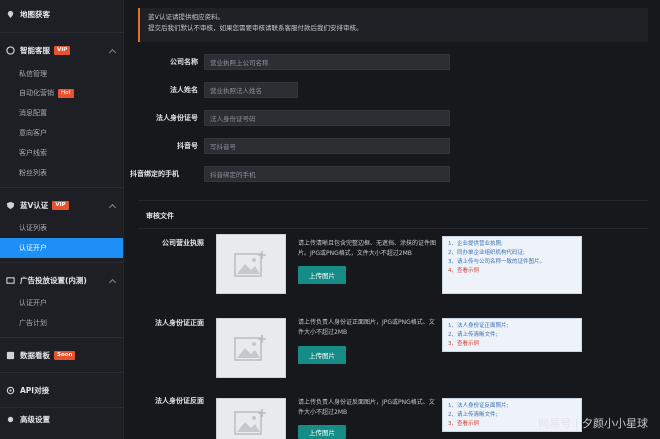 Image resolution: width=660 pixels, height=439 pixels. Describe the element at coordinates (34, 205) in the screenshot. I see `sidebar-group-label: 蓝V认证` at that location.